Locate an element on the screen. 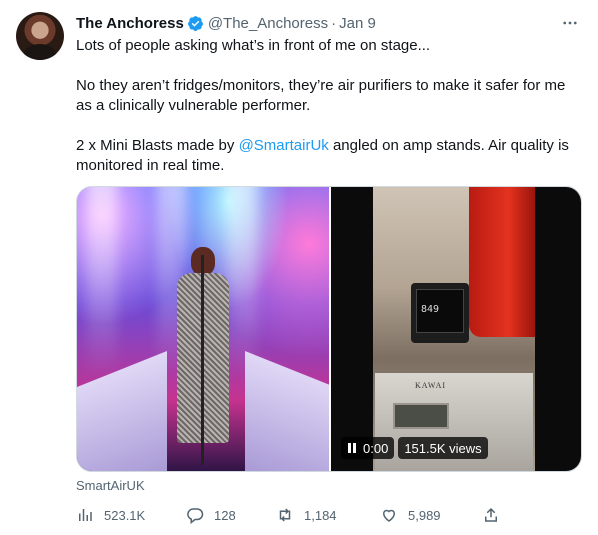 The width and height of the screenshot is (598, 535). tweet-date: Jan 9 is located at coordinates (357, 23).